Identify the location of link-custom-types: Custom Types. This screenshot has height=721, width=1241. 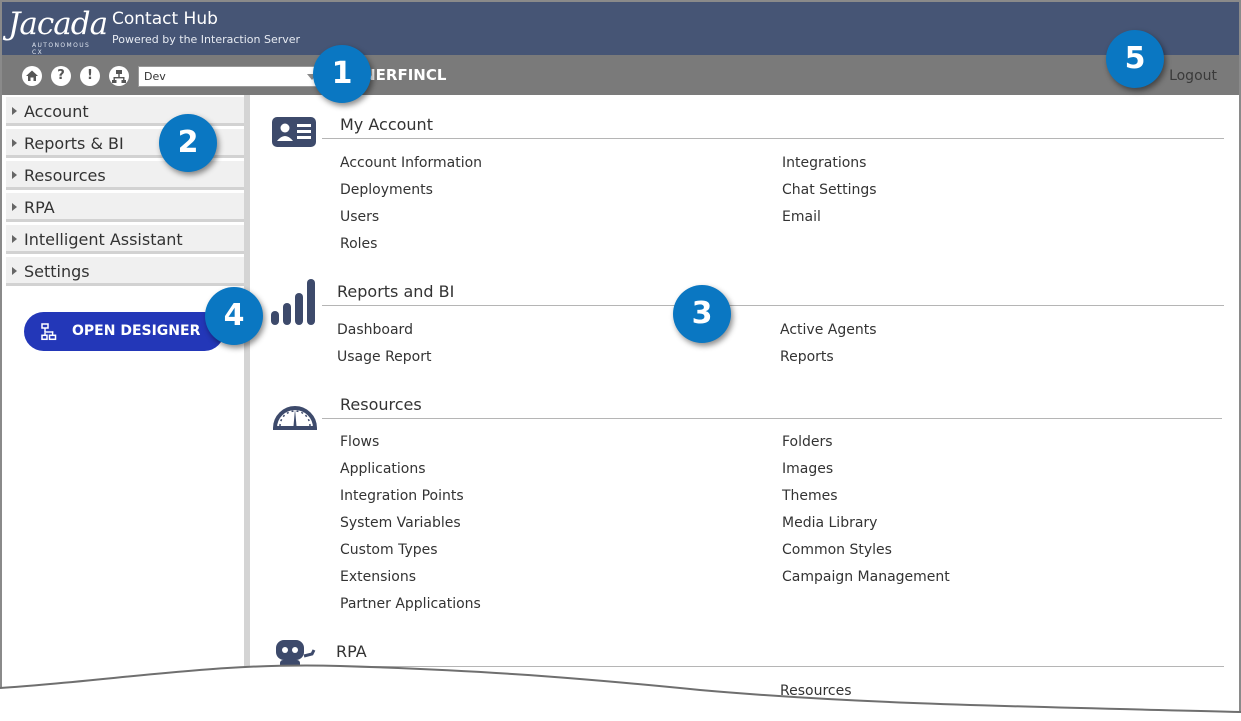
(389, 550).